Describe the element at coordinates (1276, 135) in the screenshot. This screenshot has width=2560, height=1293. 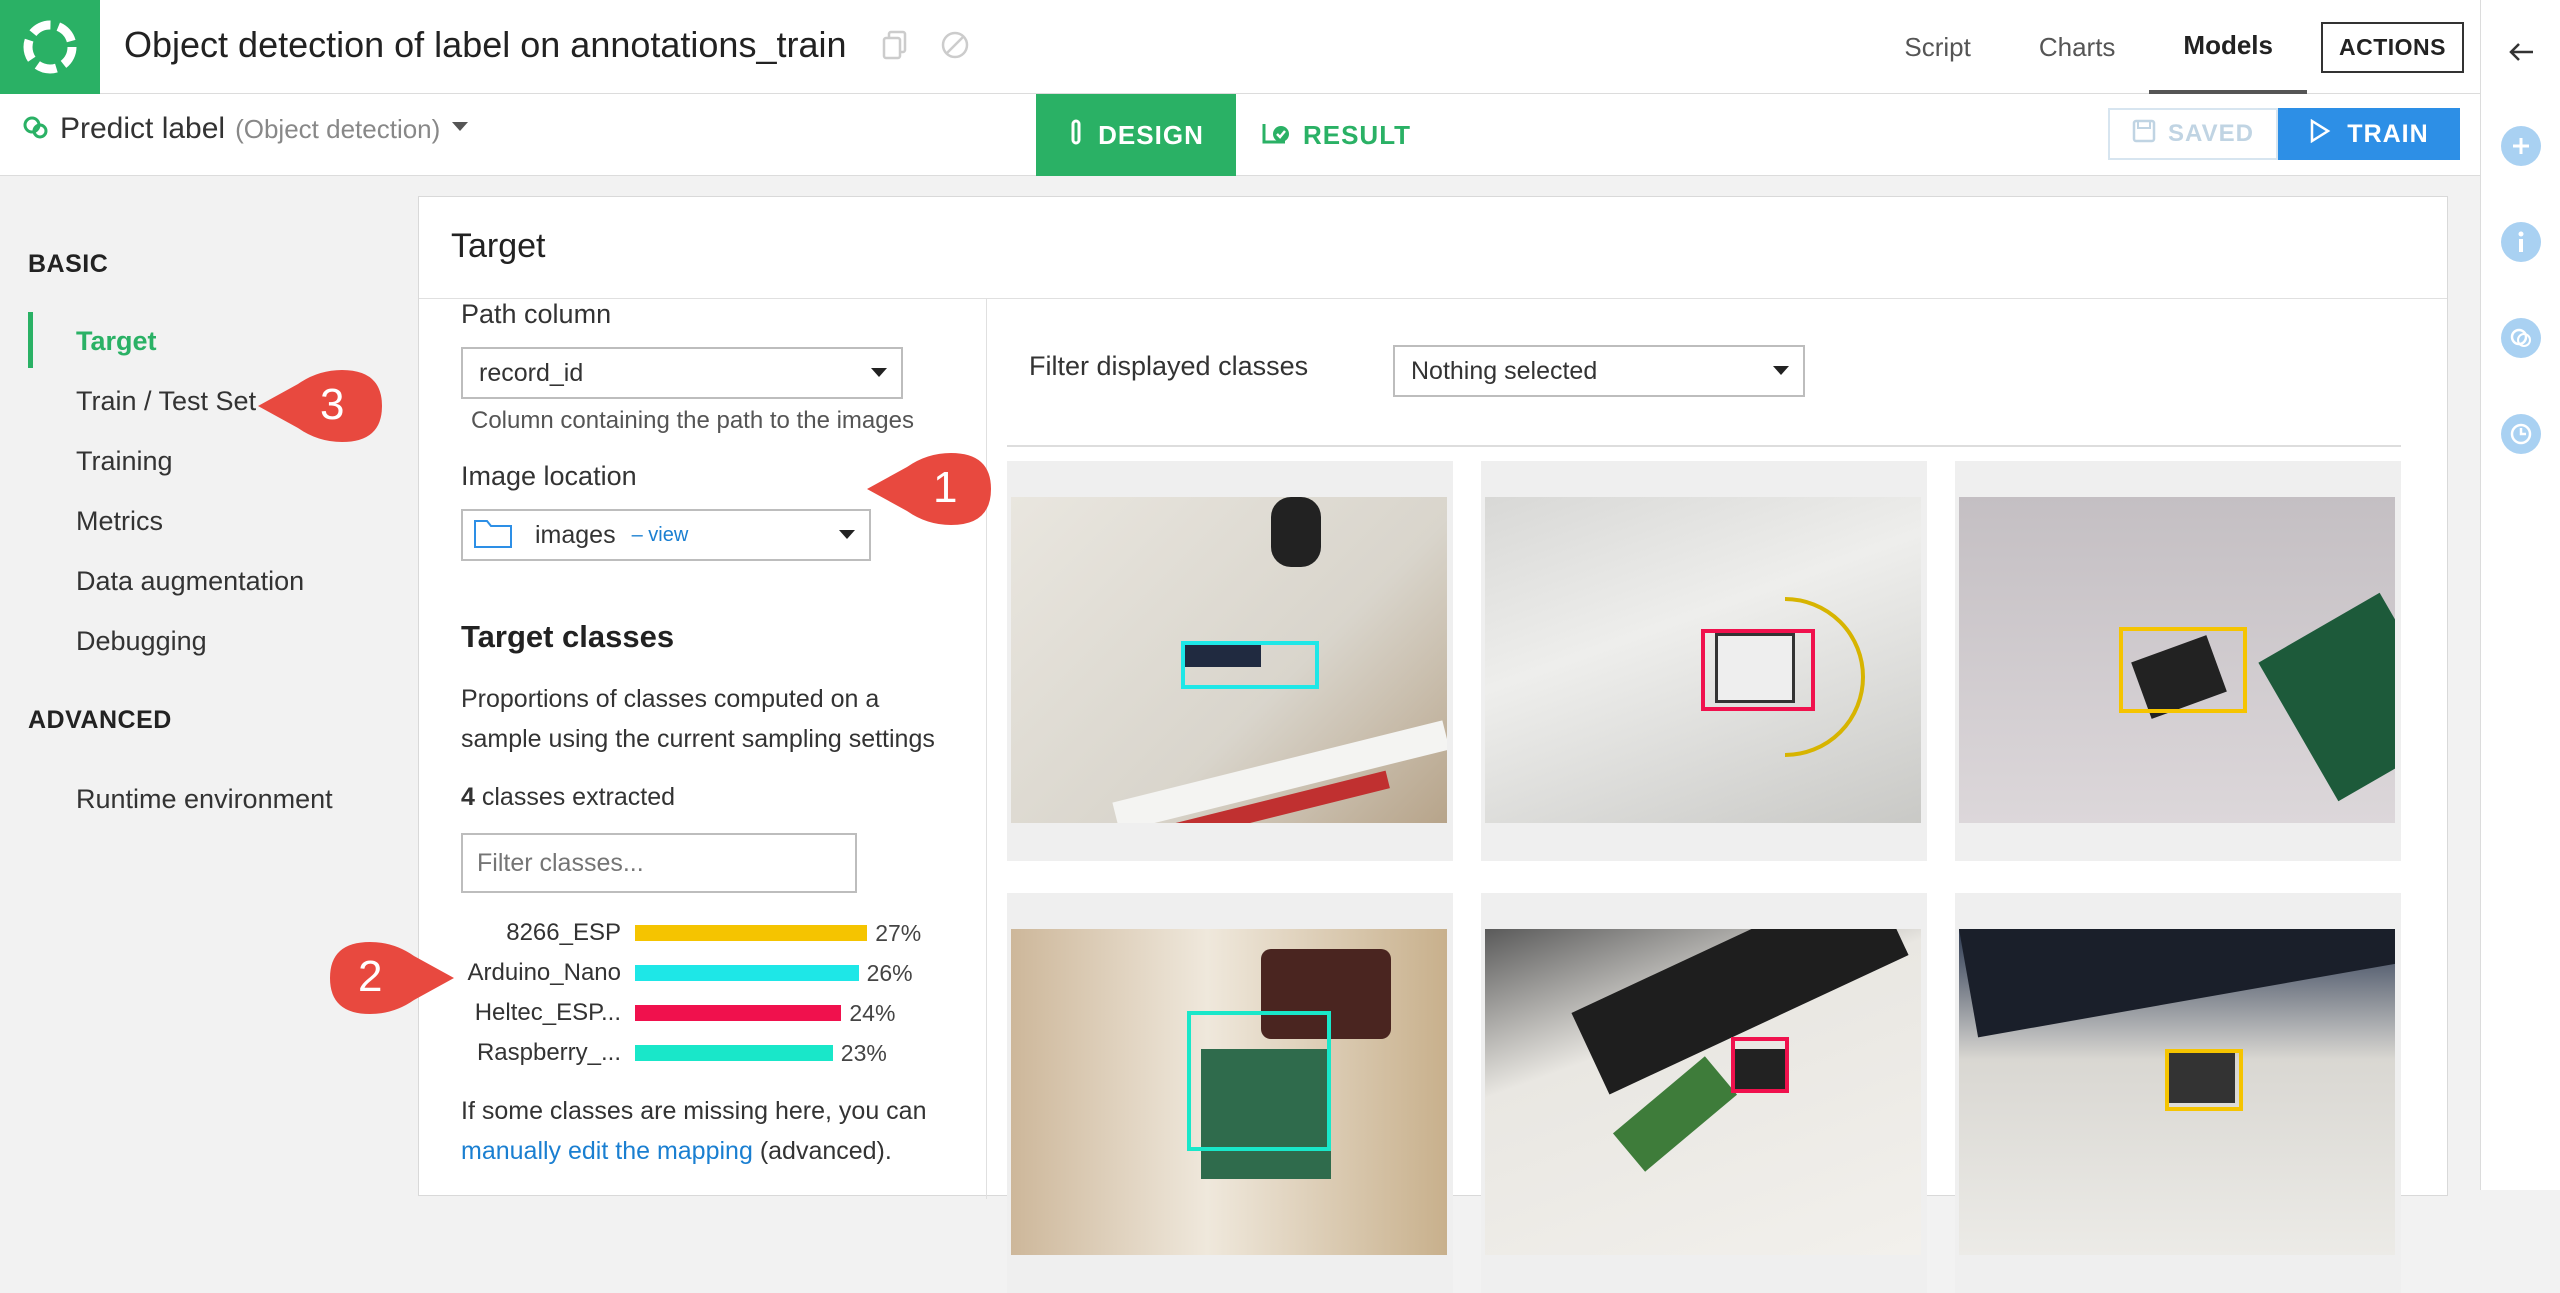
I see `result-check-icon` at that location.